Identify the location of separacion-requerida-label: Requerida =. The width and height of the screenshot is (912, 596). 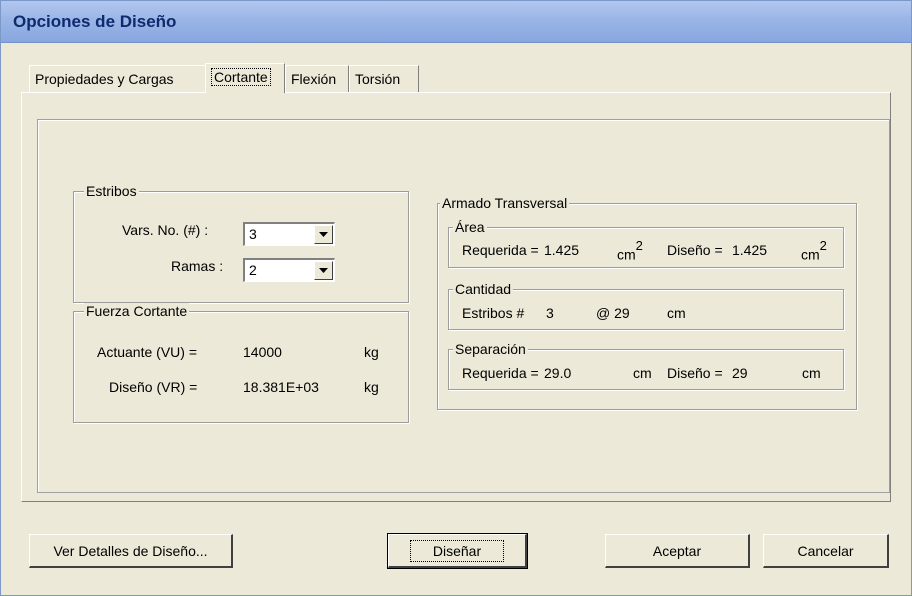
(500, 373).